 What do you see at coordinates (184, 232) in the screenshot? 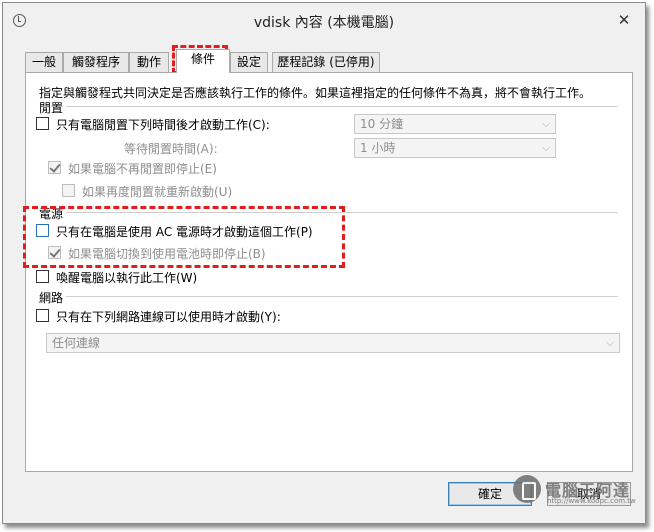
I see `ac-power-only-label: 只有在電腦是使用 AC 電源時才啟動這個工作(P)` at bounding box center [184, 232].